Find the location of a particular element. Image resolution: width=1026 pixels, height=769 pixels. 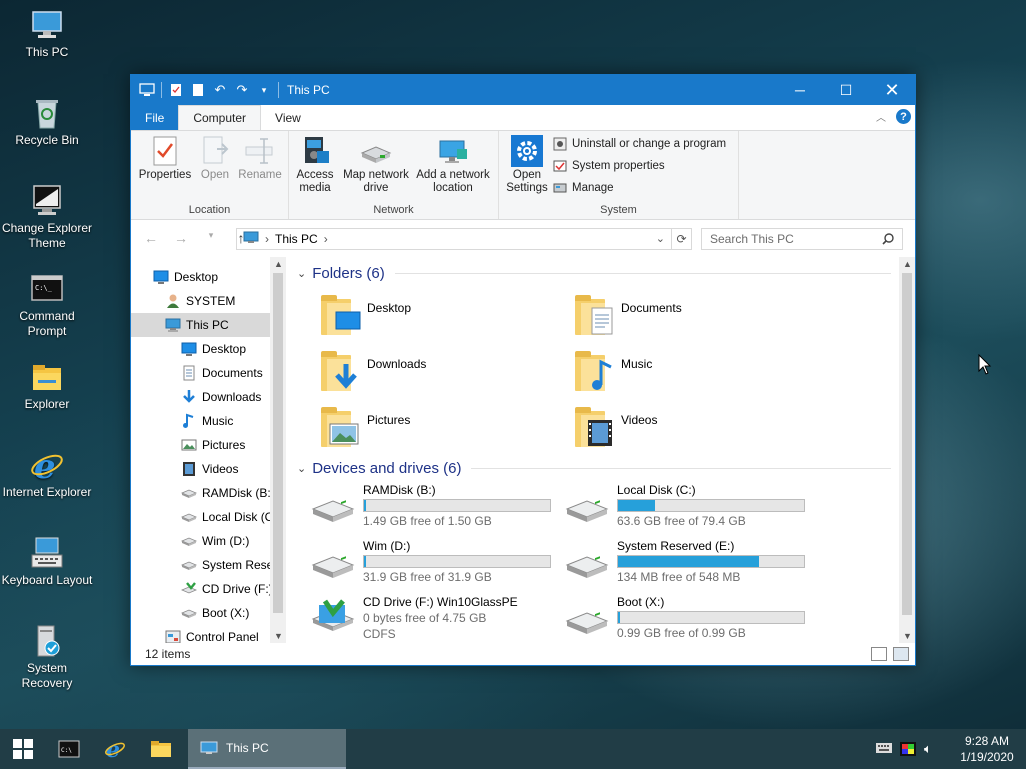

nav-tree-item: Videos is located at coordinates (208, 469).